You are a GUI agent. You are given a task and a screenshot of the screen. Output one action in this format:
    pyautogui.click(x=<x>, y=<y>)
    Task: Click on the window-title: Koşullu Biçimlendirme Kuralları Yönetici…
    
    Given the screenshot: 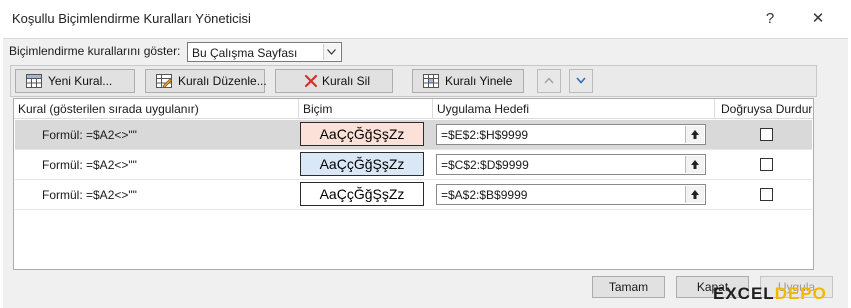 What is the action you would take?
    pyautogui.click(x=131, y=18)
    